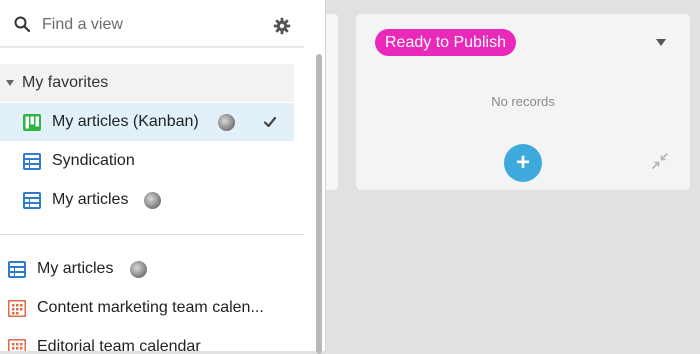 The width and height of the screenshot is (700, 354). What do you see at coordinates (10, 83) in the screenshot?
I see `caret-down-icon` at bounding box center [10, 83].